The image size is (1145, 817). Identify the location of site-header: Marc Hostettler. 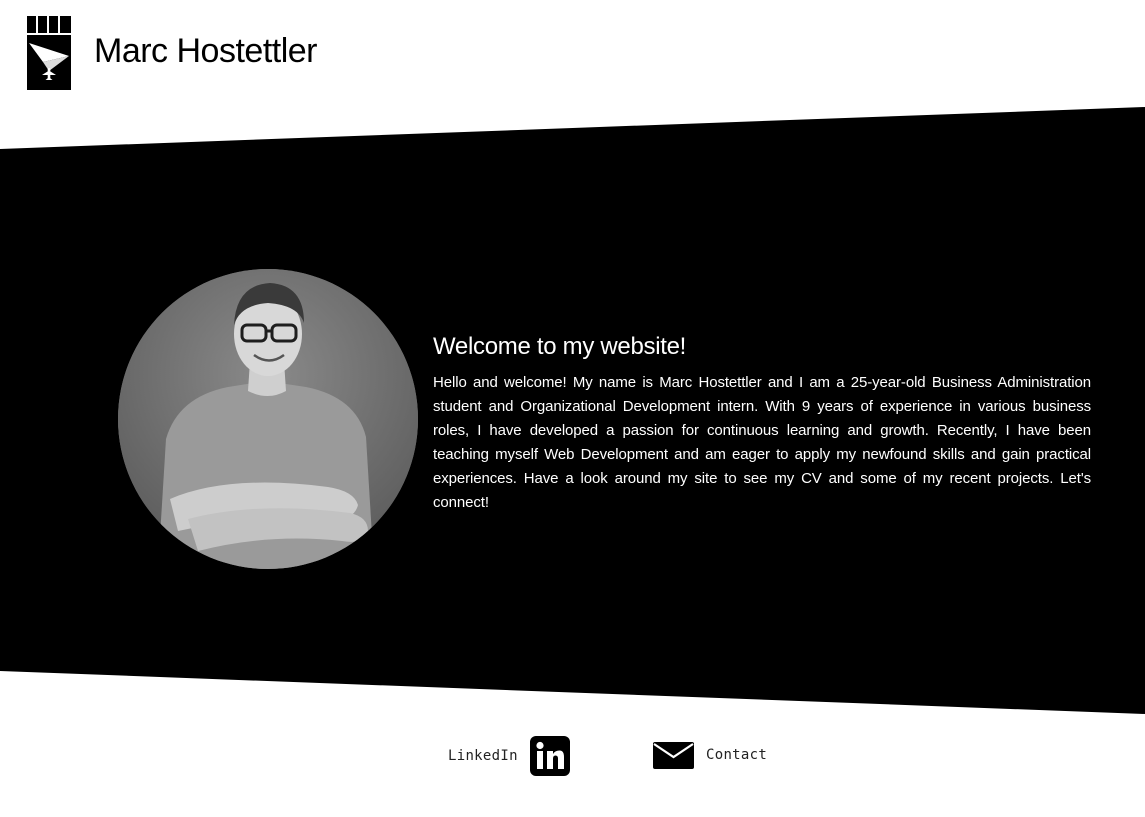
(572, 50).